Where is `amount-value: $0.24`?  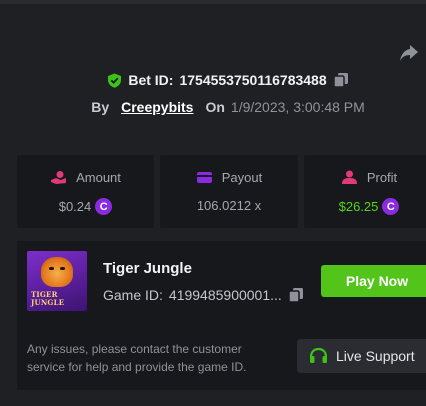
amount-value: $0.24 is located at coordinates (75, 206).